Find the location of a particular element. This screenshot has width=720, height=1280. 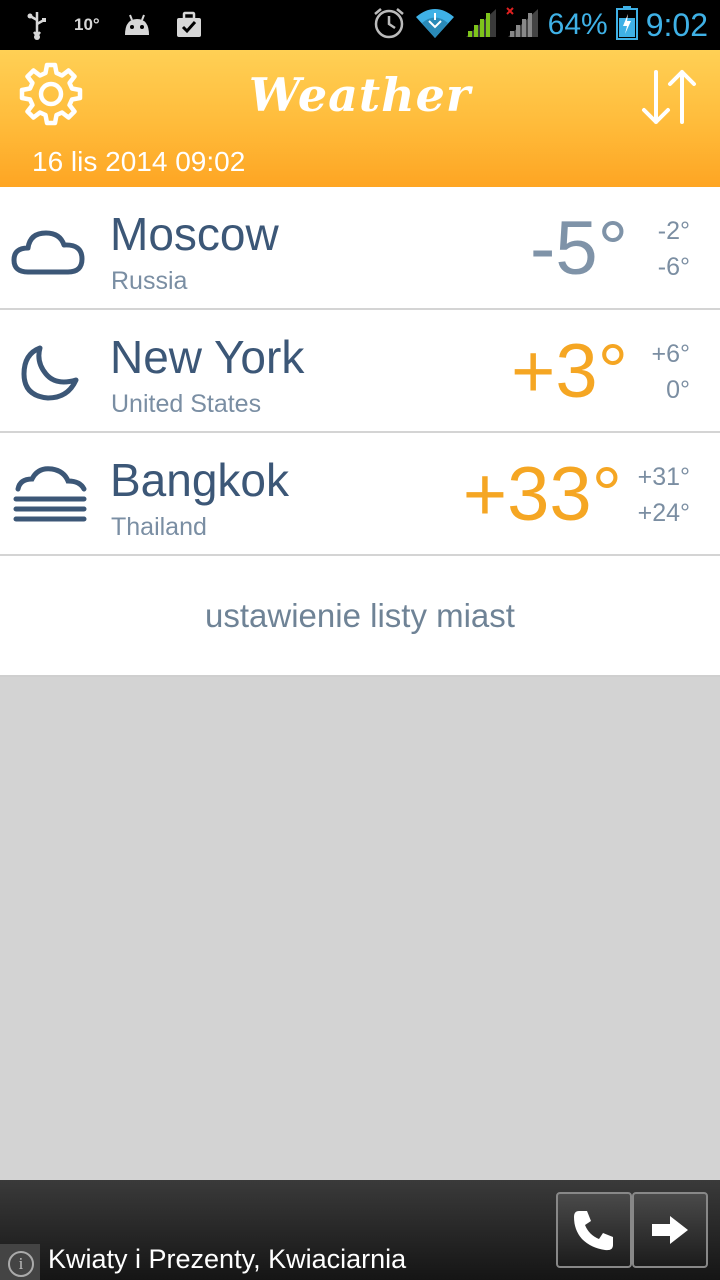

temp-high: +6° is located at coordinates (670, 354).